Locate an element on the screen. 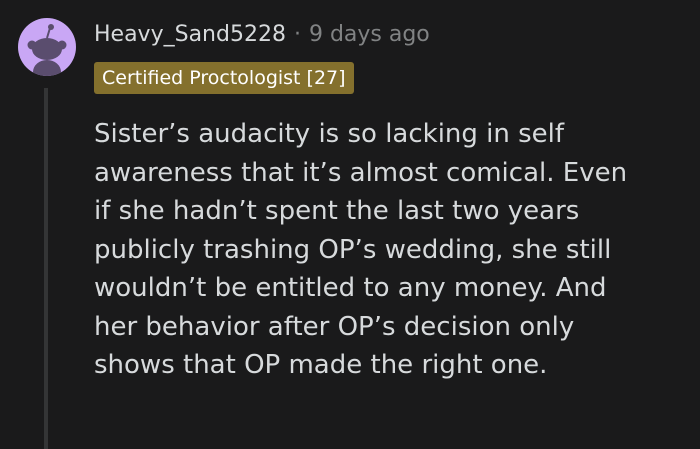 The width and height of the screenshot is (700, 449). comment-body-line: shows that OP made the right one. is located at coordinates (321, 365).